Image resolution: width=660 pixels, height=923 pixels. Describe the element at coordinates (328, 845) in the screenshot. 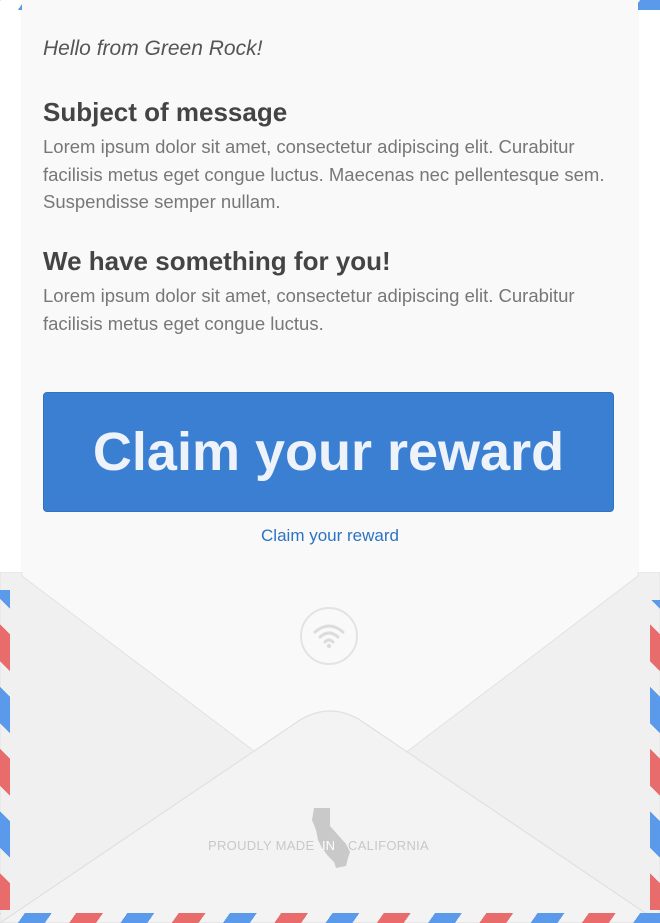

I see `footer-in: IN` at that location.